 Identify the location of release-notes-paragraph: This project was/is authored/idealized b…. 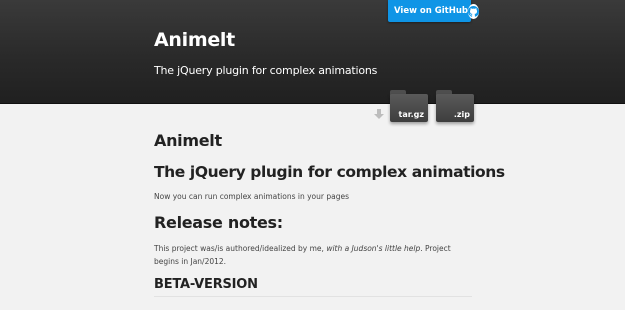
(304, 255).